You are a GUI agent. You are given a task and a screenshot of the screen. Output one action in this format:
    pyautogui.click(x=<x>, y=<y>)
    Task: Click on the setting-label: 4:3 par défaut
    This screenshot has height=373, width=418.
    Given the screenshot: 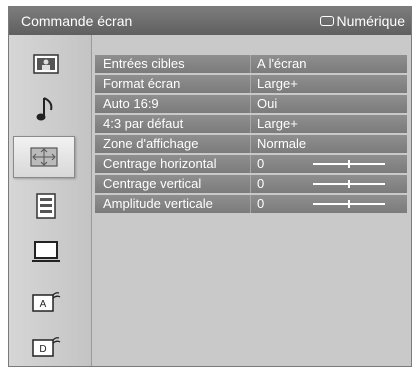 What is the action you would take?
    pyautogui.click(x=143, y=123)
    